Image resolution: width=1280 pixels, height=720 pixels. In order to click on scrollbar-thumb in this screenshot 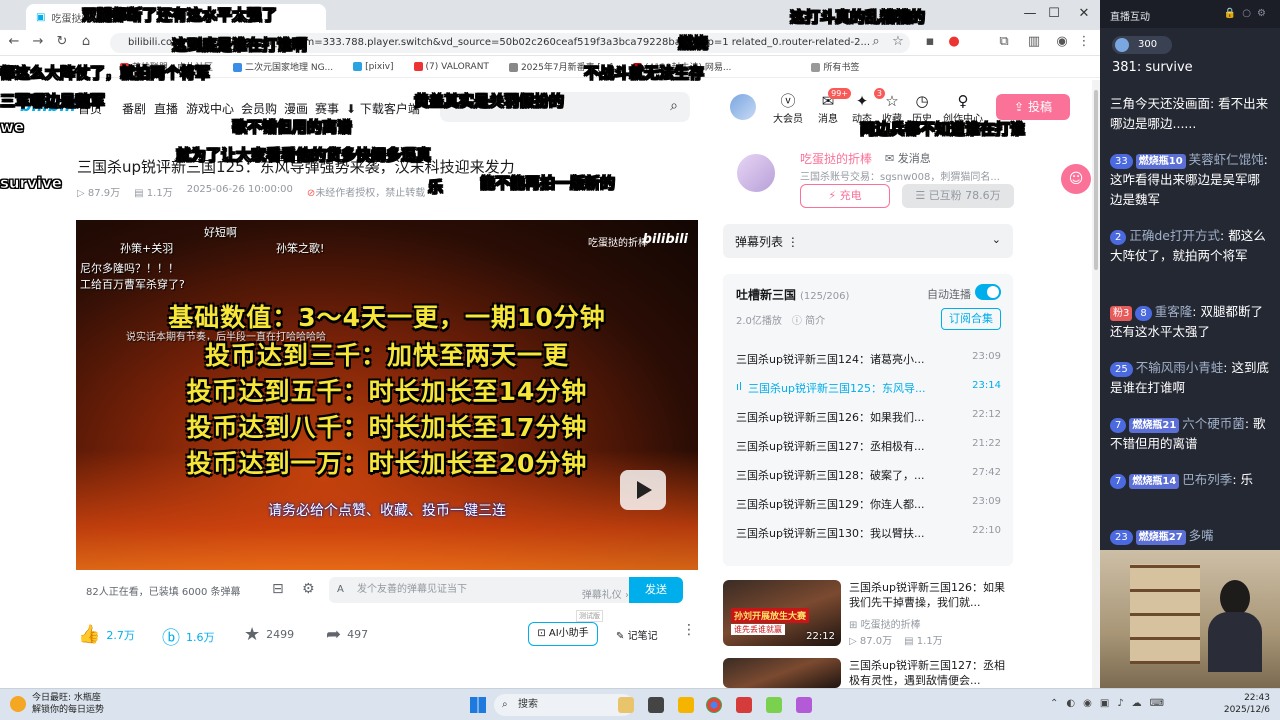, I will do `click(1096, 180)`.